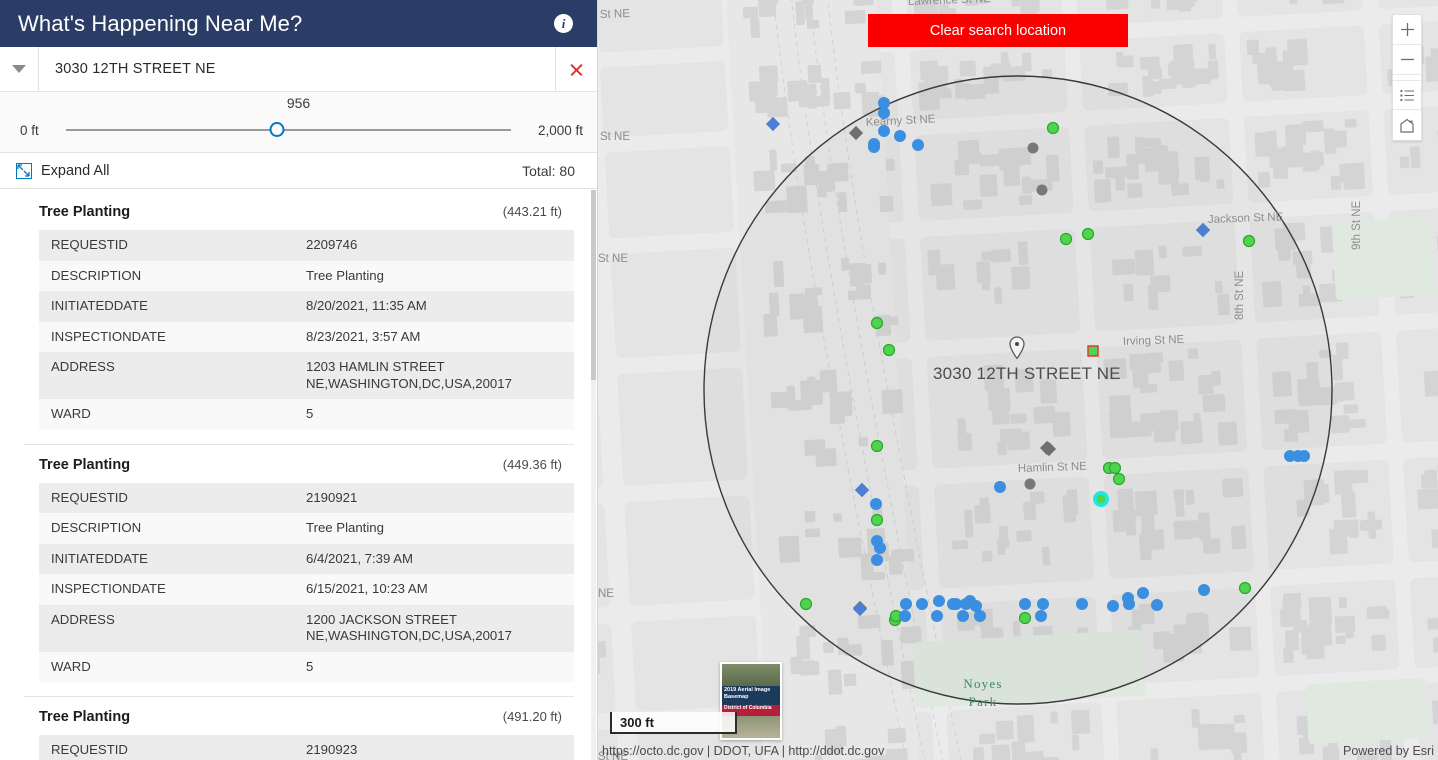  I want to click on table-row: INSPECTIONDATE 6/15/2021, 10:23 AM, so click(306, 589).